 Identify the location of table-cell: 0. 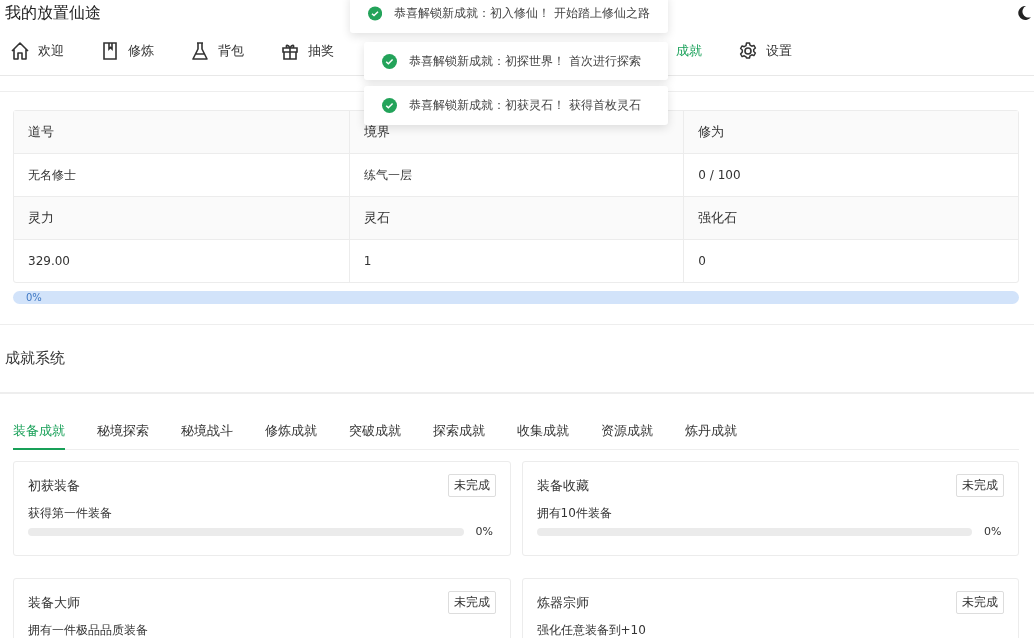
(850, 261).